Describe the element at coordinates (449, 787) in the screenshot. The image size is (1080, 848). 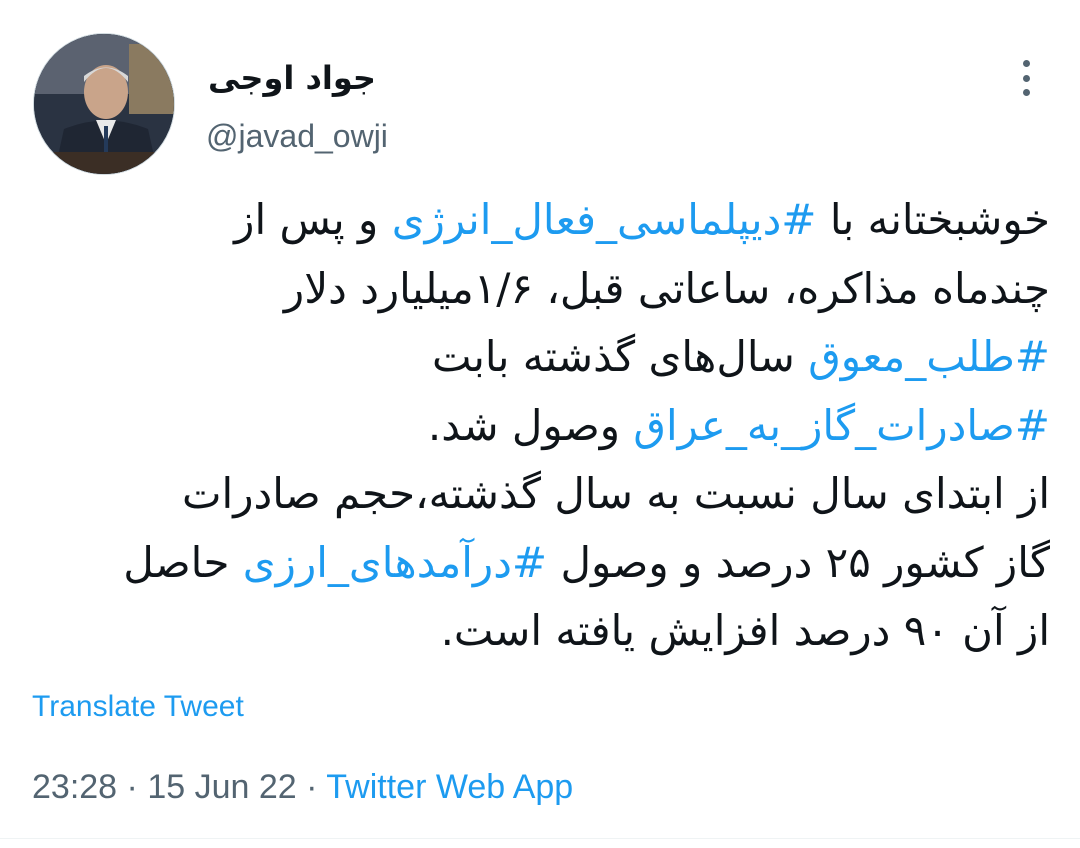
I see `source-app-link: Twitter Web App` at that location.